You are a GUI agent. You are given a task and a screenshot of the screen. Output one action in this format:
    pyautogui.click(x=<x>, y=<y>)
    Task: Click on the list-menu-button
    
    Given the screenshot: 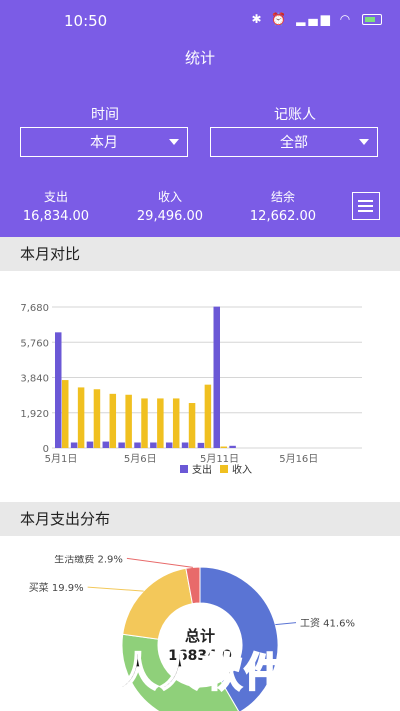 What is the action you would take?
    pyautogui.click(x=366, y=206)
    